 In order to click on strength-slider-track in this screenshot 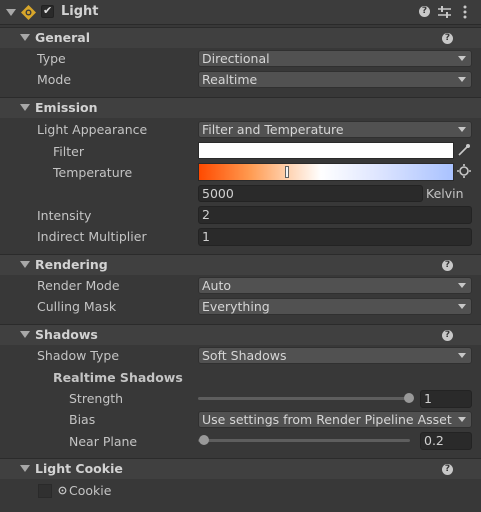, I will do `click(304, 398)`.